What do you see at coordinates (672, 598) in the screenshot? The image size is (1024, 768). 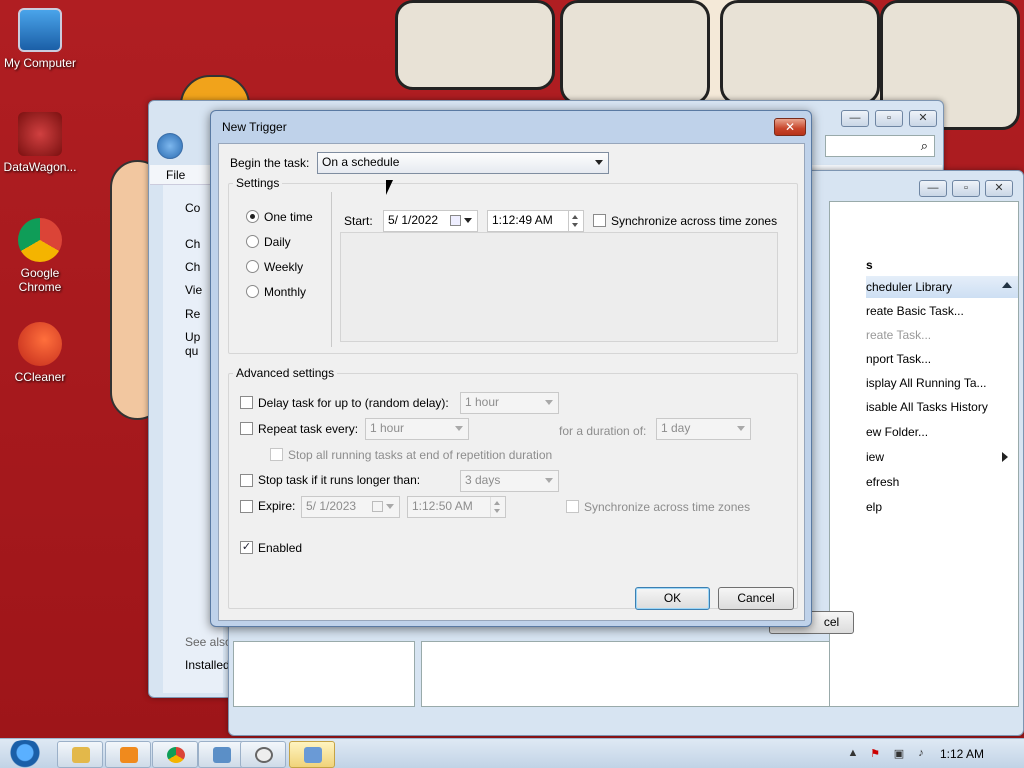 I see `ok-button: OK` at bounding box center [672, 598].